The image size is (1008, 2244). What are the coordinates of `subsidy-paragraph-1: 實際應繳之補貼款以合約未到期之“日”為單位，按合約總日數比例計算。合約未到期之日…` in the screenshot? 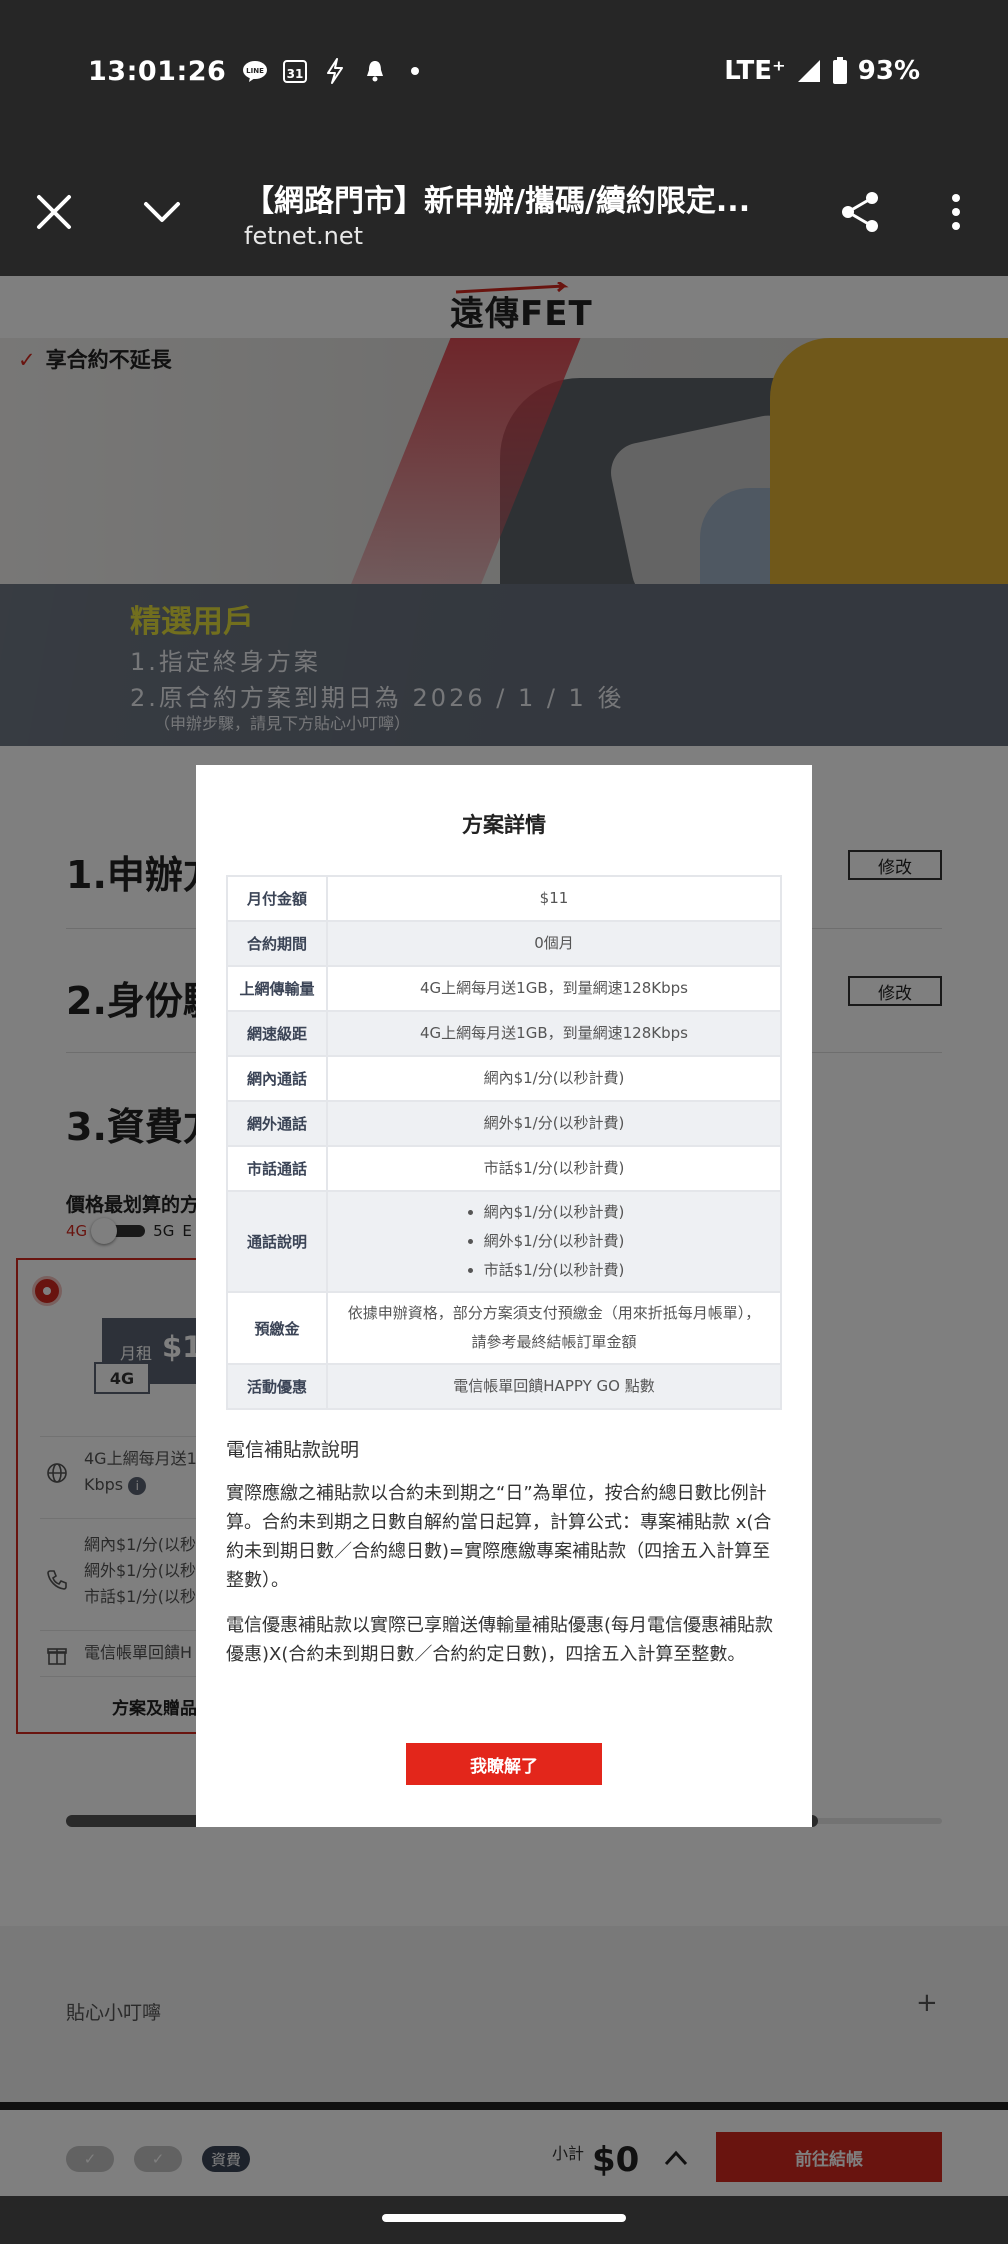 It's located at (499, 1537).